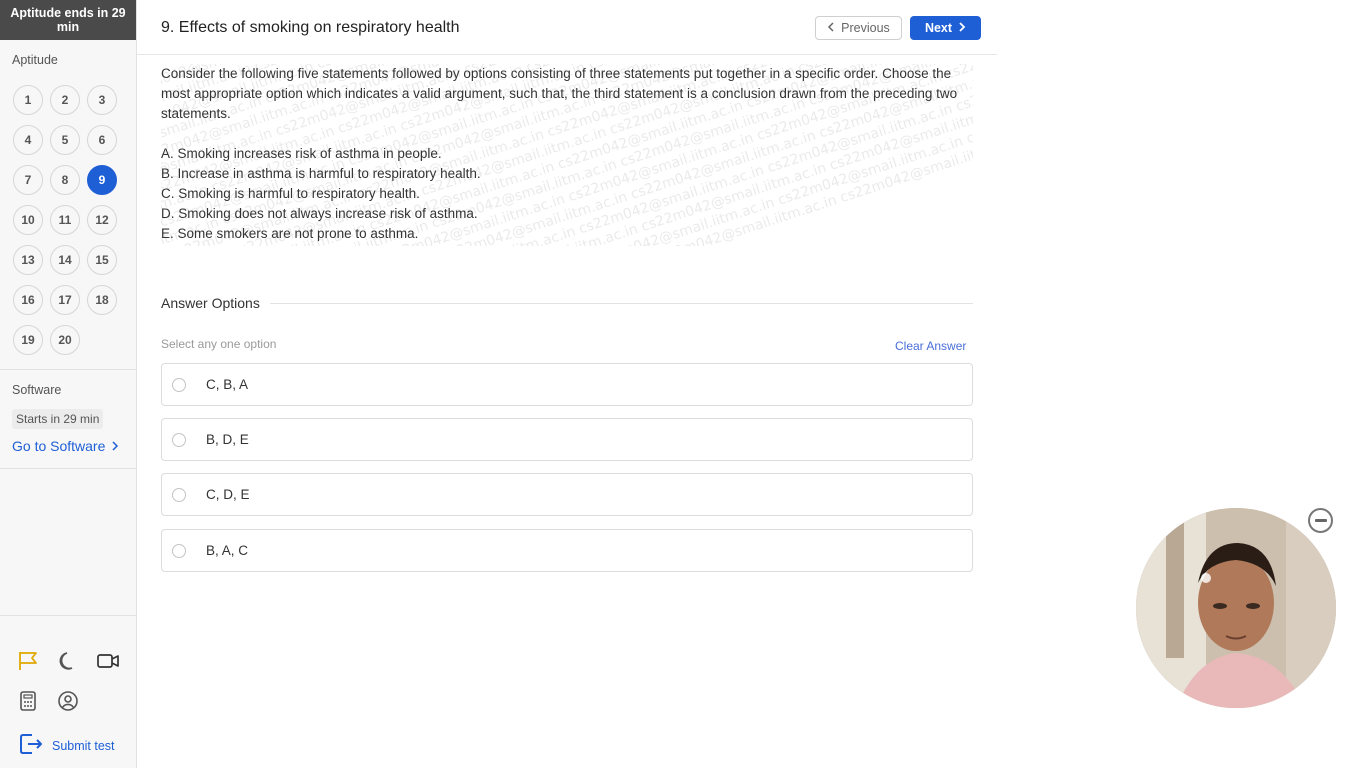 This screenshot has width=1366, height=768. I want to click on aptitude-section-label: Aptitude, so click(35, 60).